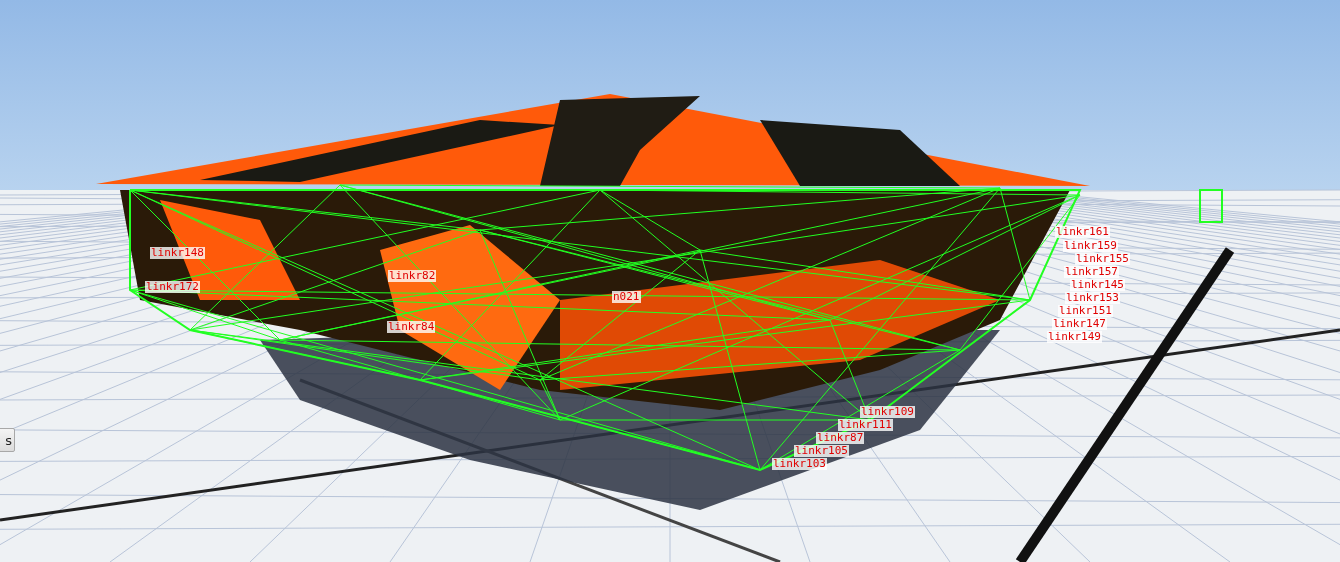 The image size is (1340, 562). I want to click on node-label: linkr84, so click(411, 327).